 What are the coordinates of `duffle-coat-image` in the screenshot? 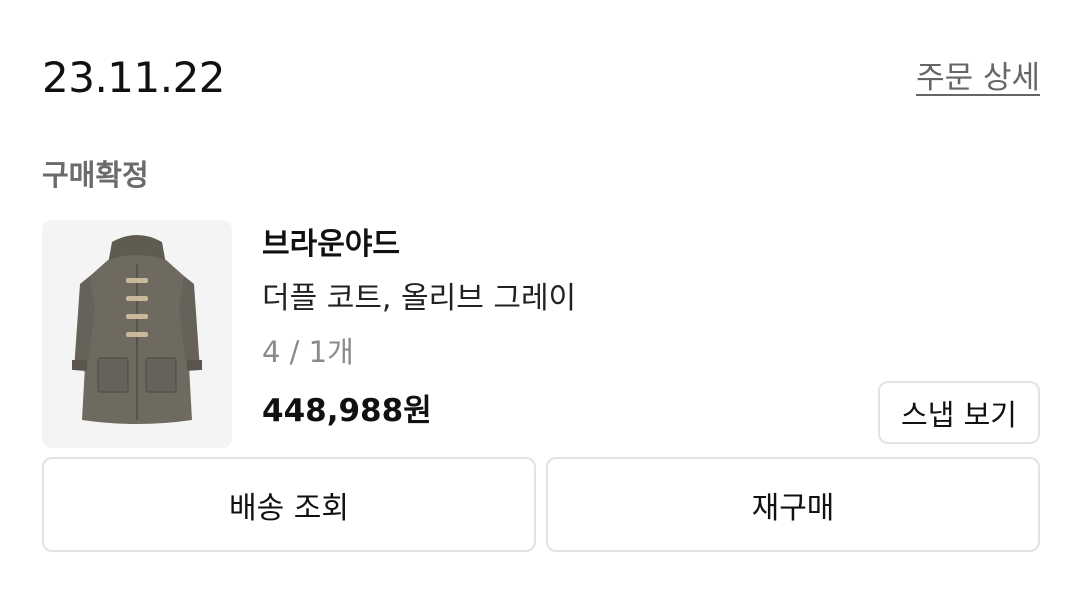 It's located at (137, 329).